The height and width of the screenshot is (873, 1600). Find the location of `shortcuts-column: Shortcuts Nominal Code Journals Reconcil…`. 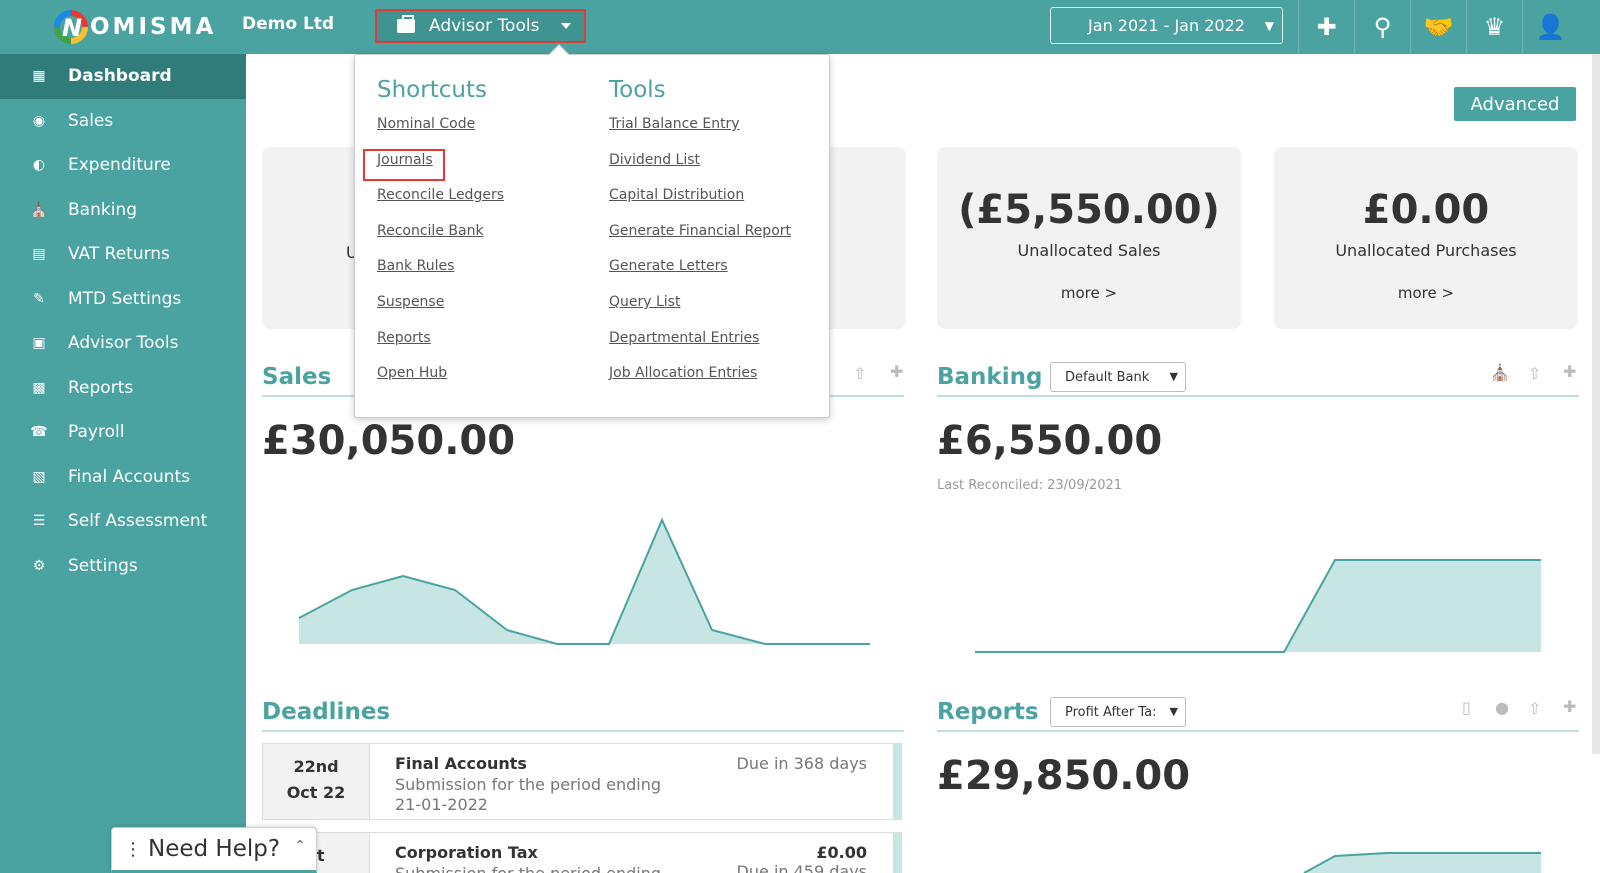

shortcuts-column: Shortcuts Nominal Code Journals Reconcil… is located at coordinates (440, 237).